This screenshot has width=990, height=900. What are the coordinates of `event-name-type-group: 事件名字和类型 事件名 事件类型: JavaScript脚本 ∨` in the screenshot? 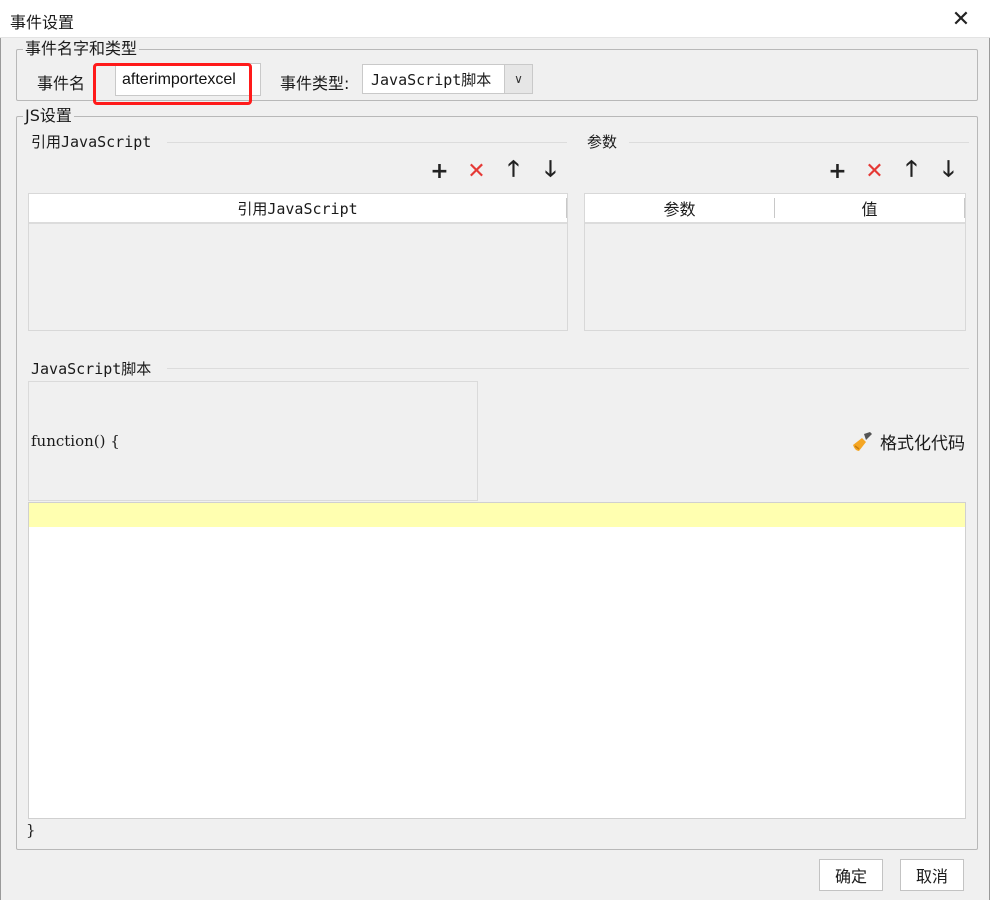 It's located at (497, 70).